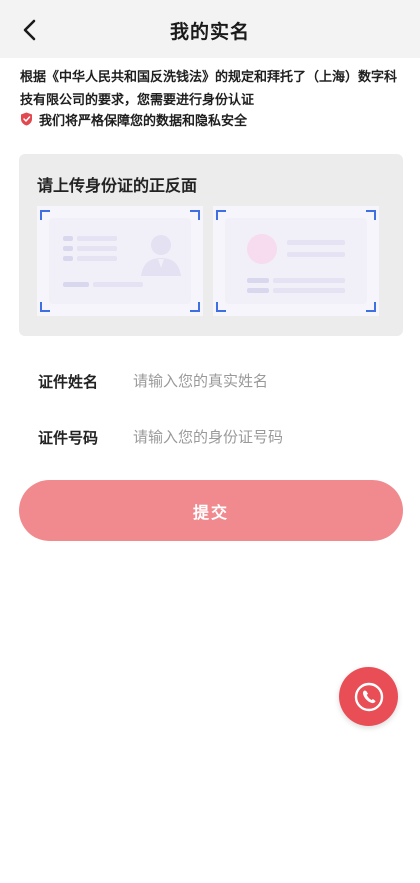 This screenshot has width=420, height=883. I want to click on header: 我的实名, so click(210, 29).